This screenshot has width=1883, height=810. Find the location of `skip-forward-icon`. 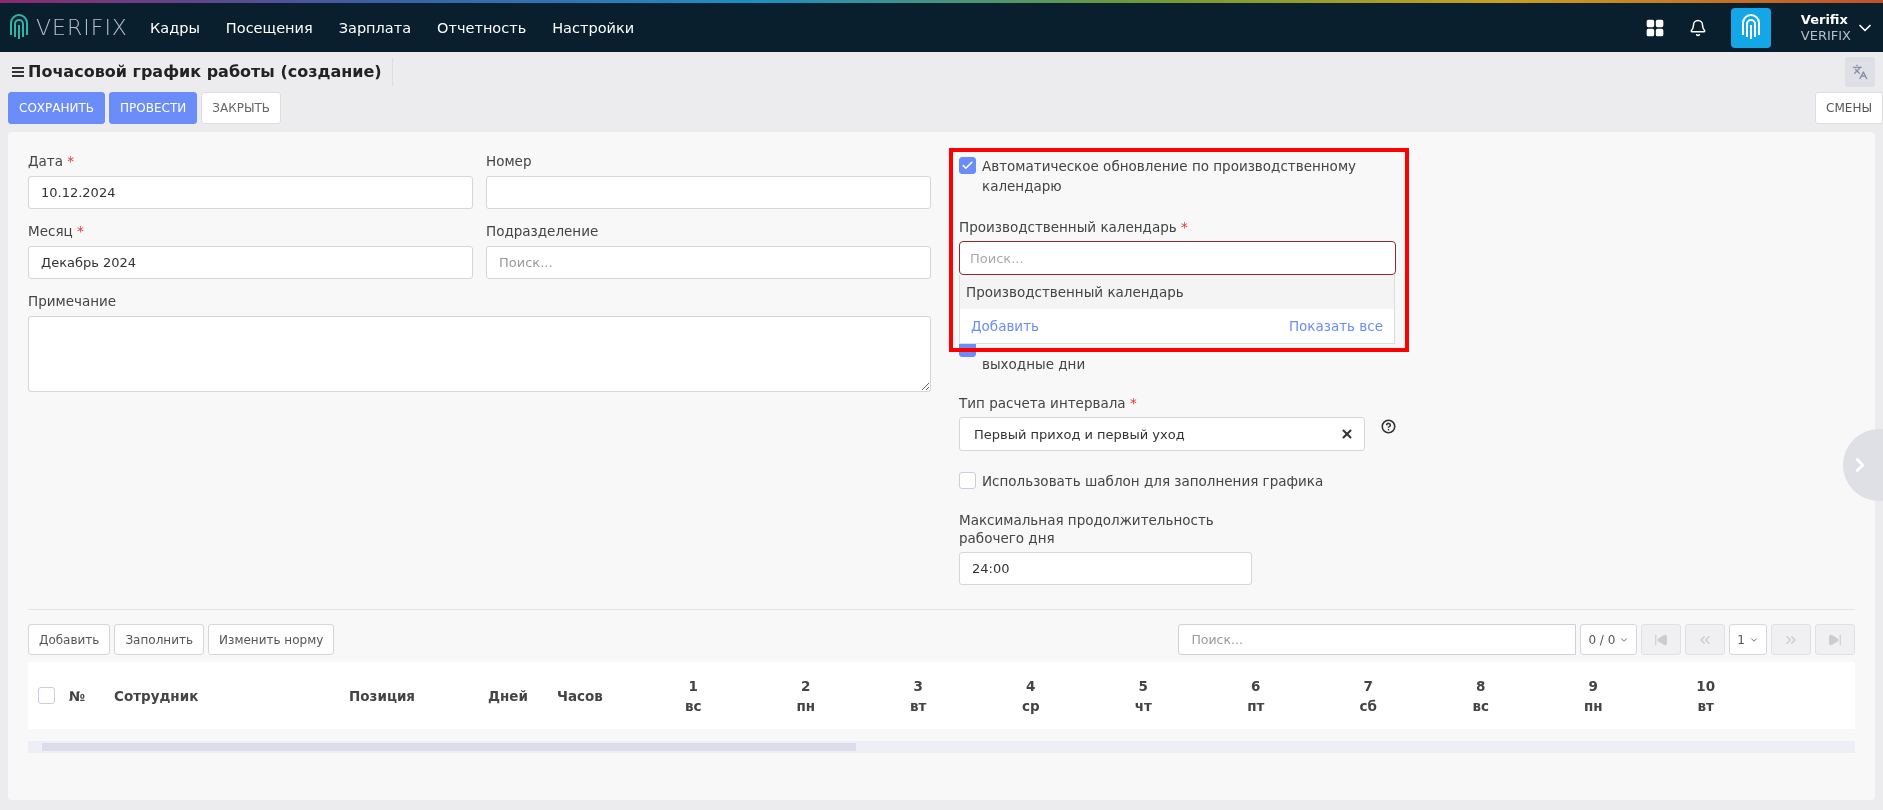

skip-forward-icon is located at coordinates (1835, 639).